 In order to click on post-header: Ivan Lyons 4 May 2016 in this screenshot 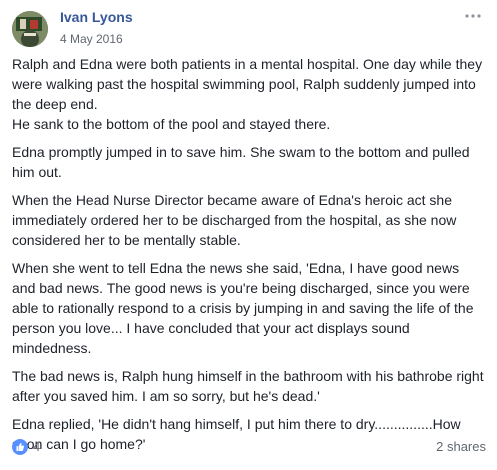, I will do `click(247, 28)`.